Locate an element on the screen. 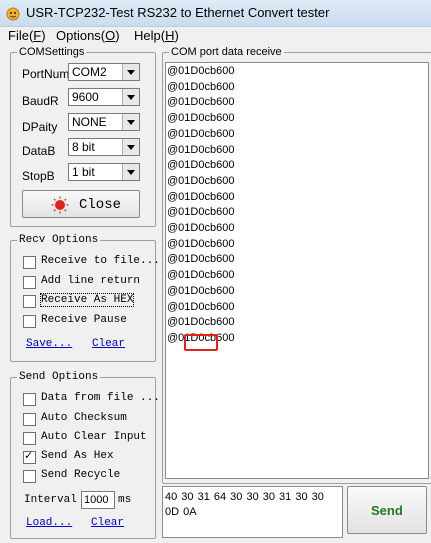  port-status-icon is located at coordinates (60, 205).